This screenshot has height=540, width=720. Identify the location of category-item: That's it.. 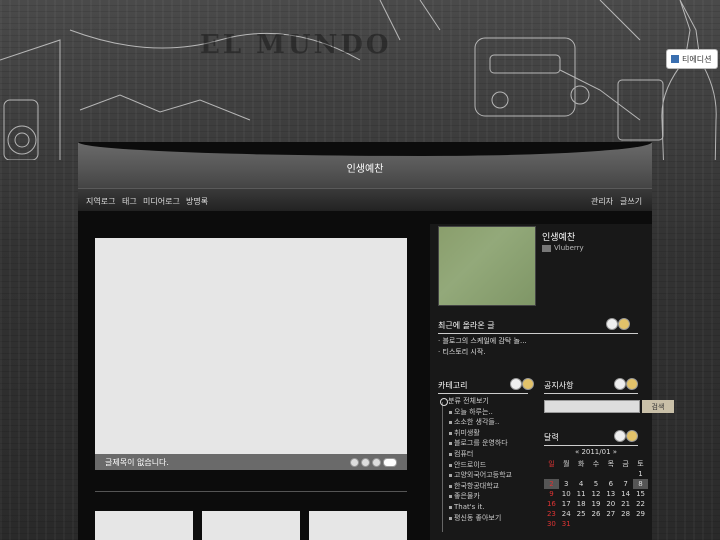
(476, 507).